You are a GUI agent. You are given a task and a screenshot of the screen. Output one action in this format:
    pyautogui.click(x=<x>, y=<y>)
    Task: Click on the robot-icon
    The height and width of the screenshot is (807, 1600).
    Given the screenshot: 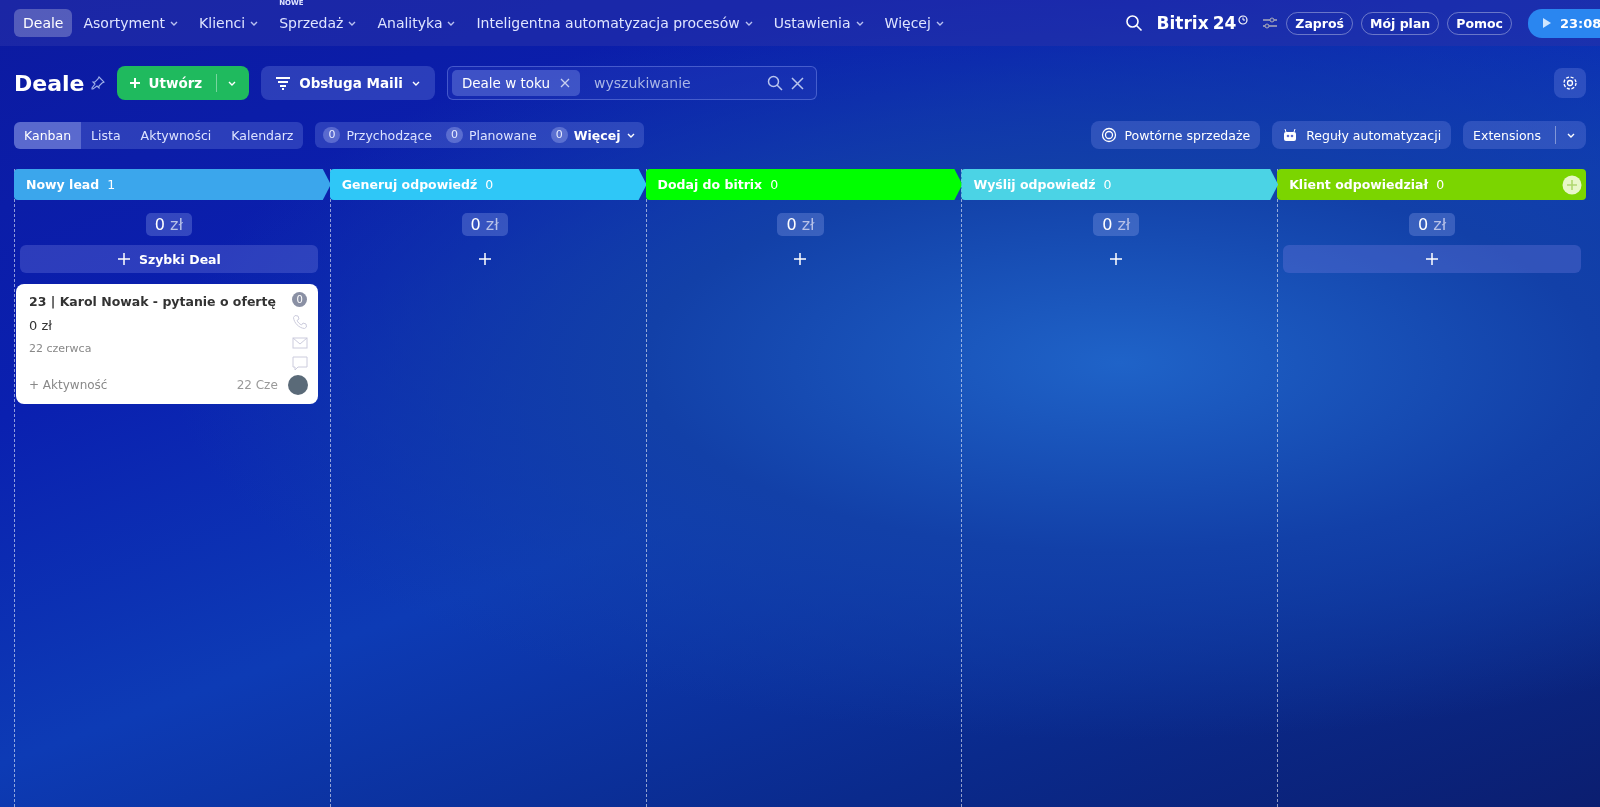 What is the action you would take?
    pyautogui.click(x=1290, y=135)
    